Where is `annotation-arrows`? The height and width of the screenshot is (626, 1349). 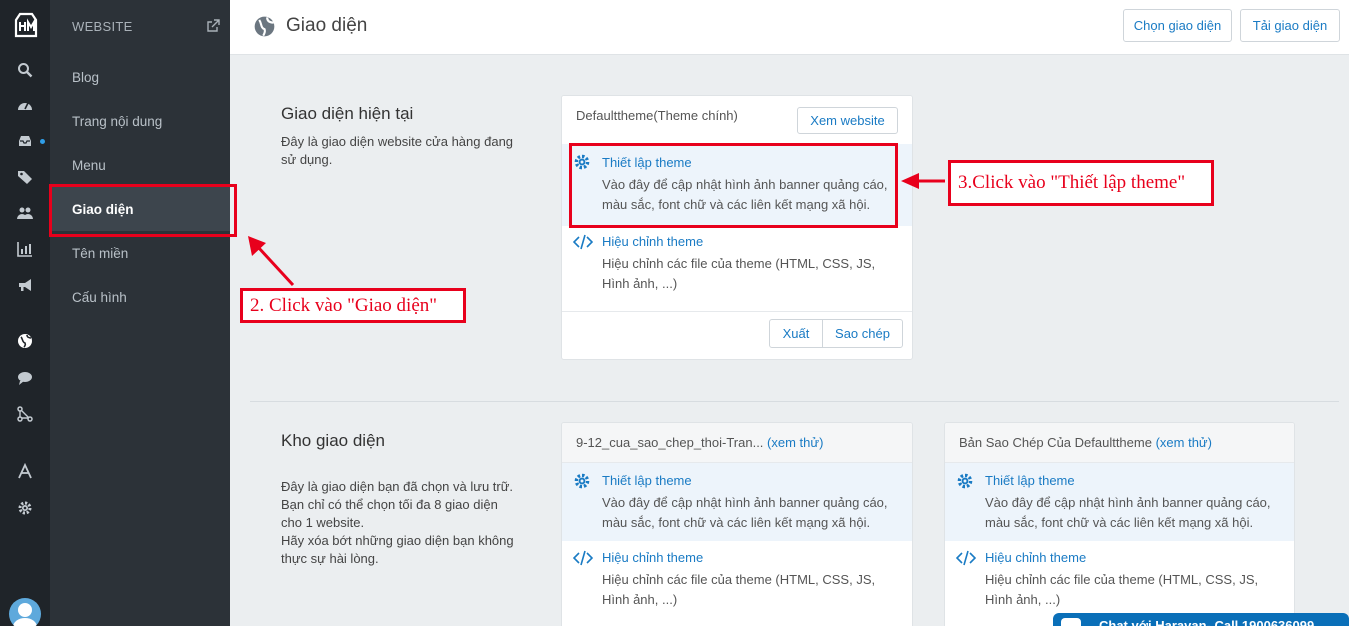
annotation-arrows is located at coordinates (596, 230).